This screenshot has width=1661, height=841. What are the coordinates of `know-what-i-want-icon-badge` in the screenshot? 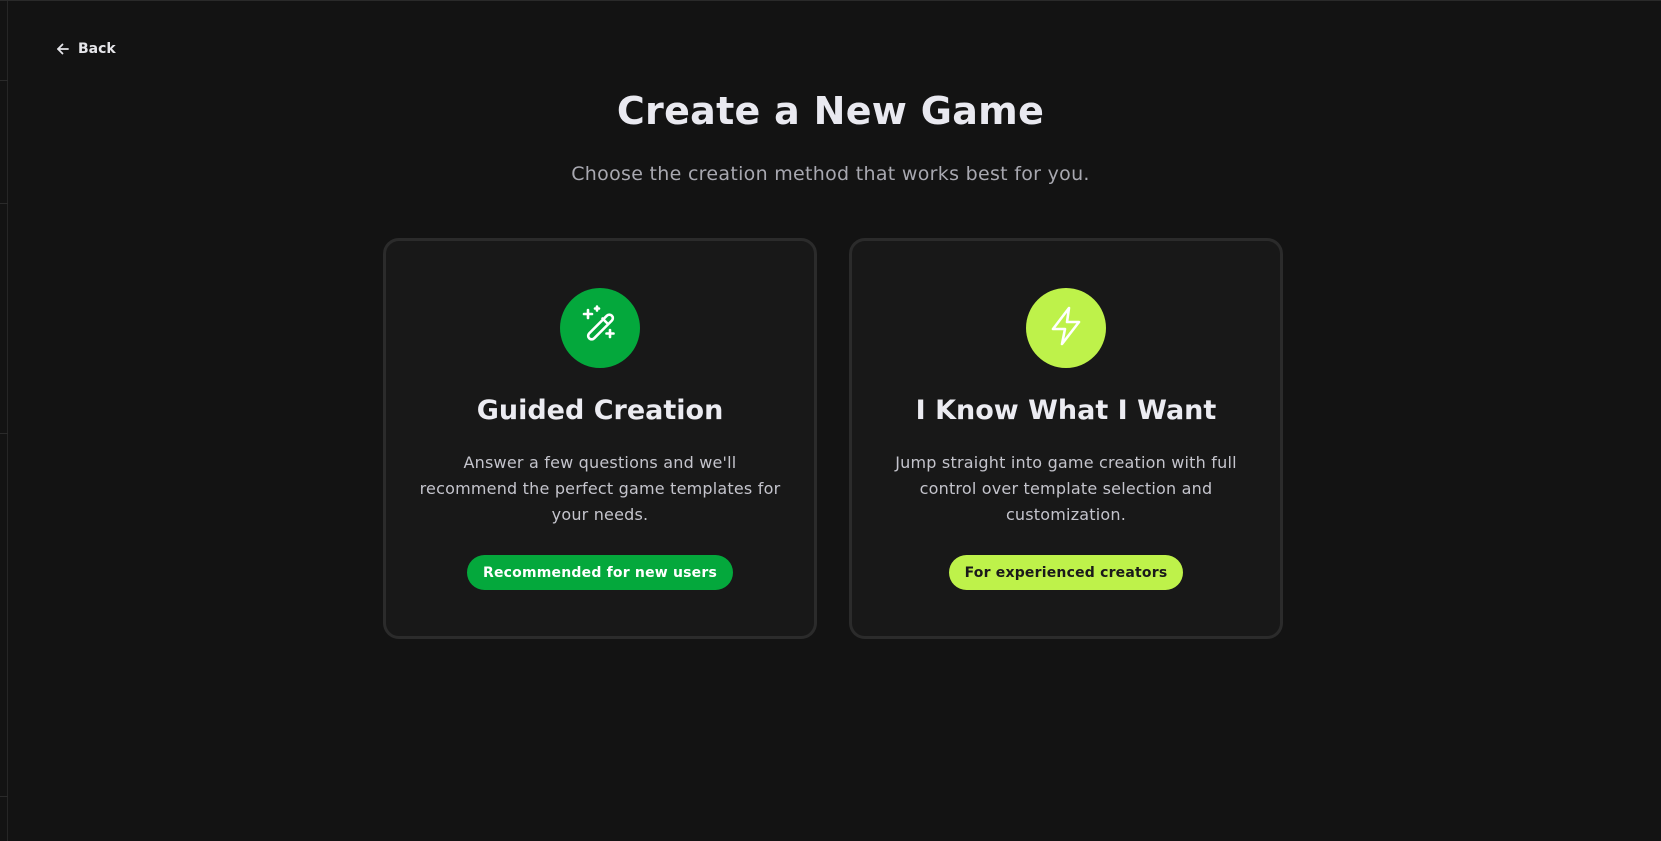 It's located at (1066, 328).